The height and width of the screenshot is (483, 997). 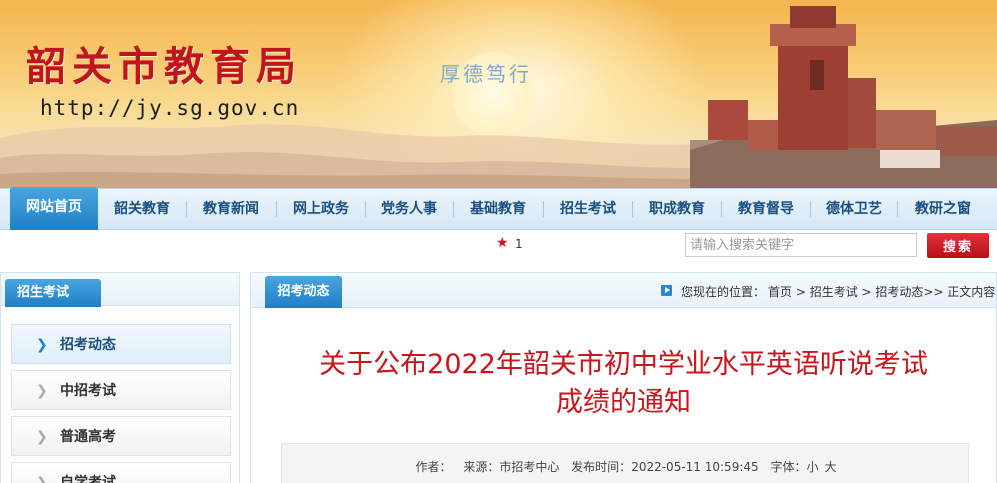 What do you see at coordinates (958, 245) in the screenshot?
I see `search-button: 搜索` at bounding box center [958, 245].